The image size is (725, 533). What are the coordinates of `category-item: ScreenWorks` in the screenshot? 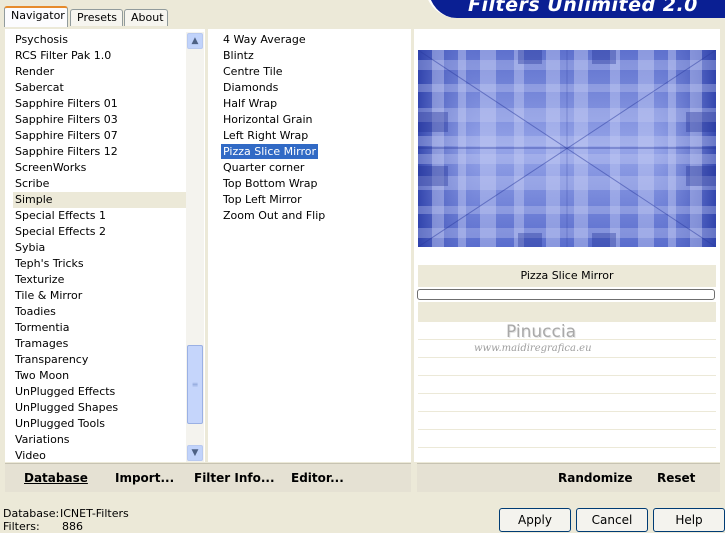 It's located at (101, 168).